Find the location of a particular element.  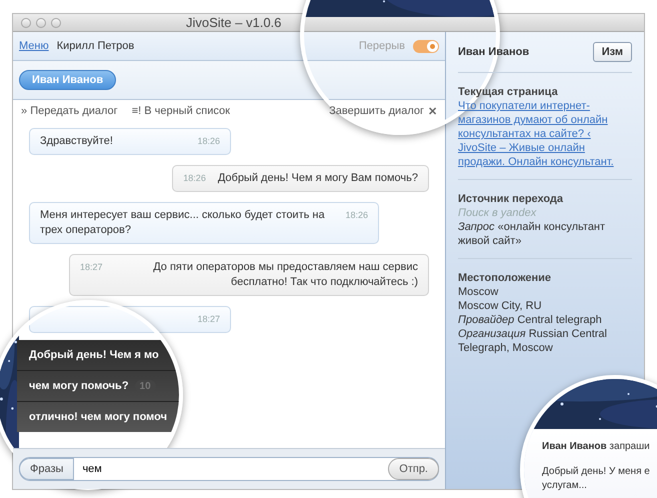

window-zoom-button is located at coordinates (56, 23).